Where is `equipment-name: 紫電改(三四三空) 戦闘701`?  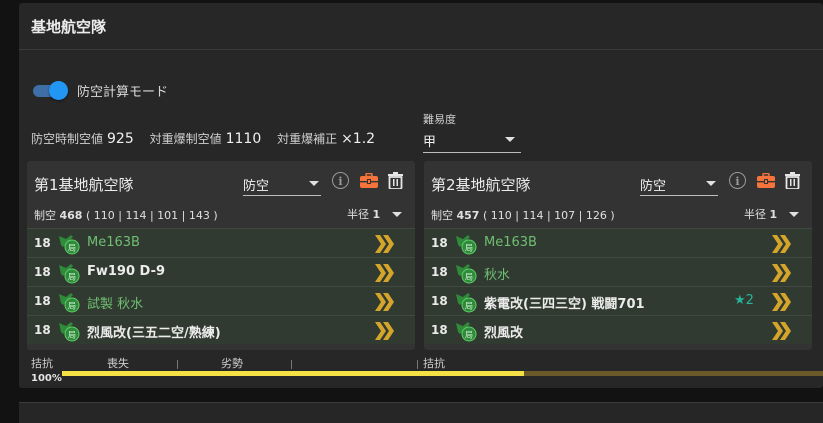
equipment-name: 紫電改(三四三空) 戦闘701 is located at coordinates (564, 304).